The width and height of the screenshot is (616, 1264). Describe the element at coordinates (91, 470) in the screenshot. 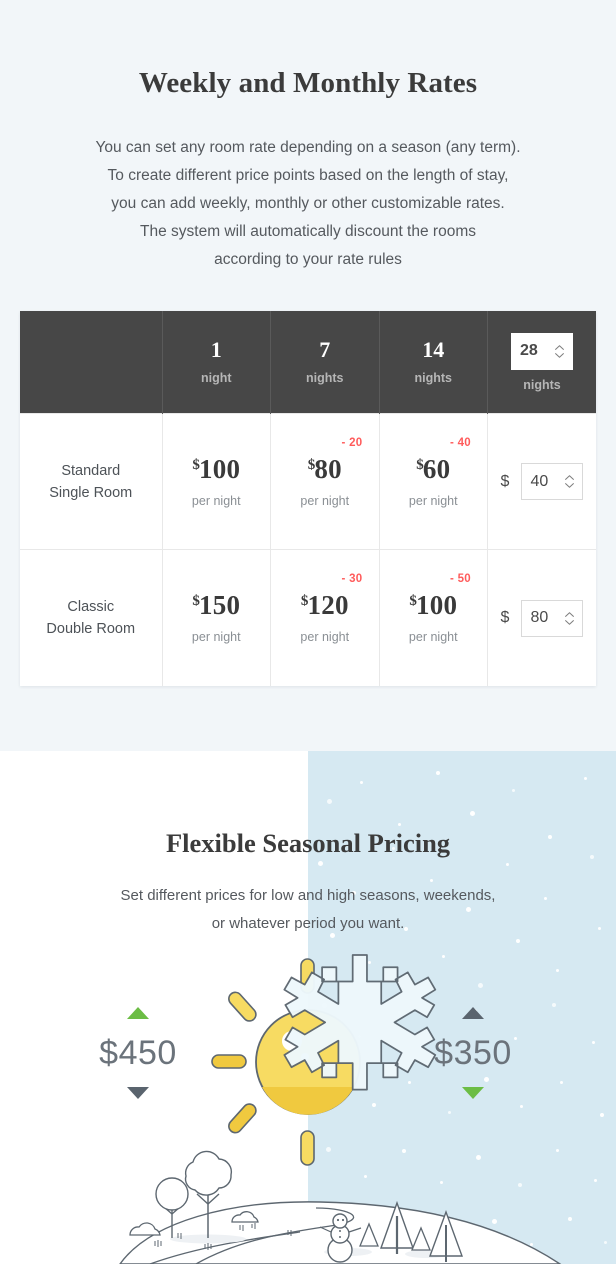

I see `room-name-line1: Standard` at that location.